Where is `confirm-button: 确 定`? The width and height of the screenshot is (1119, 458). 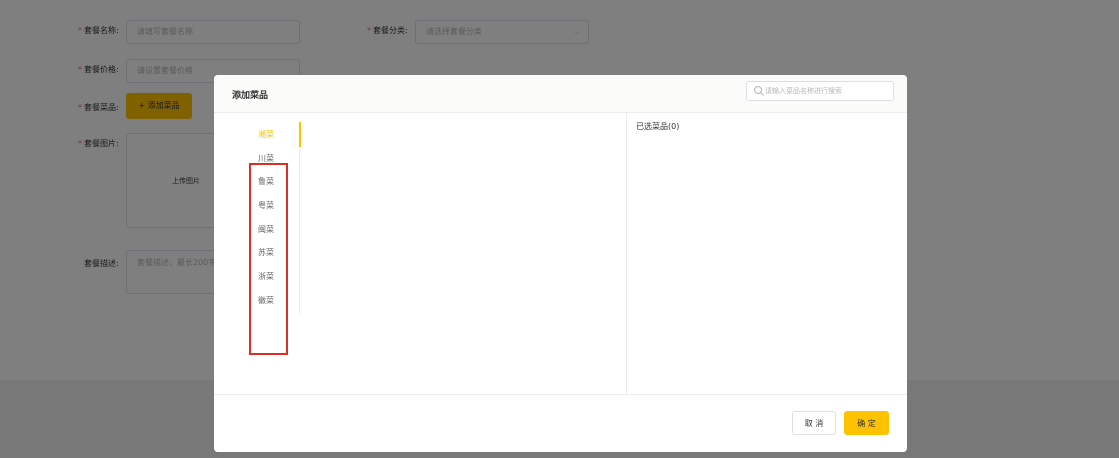
confirm-button: 确 定 is located at coordinates (866, 423).